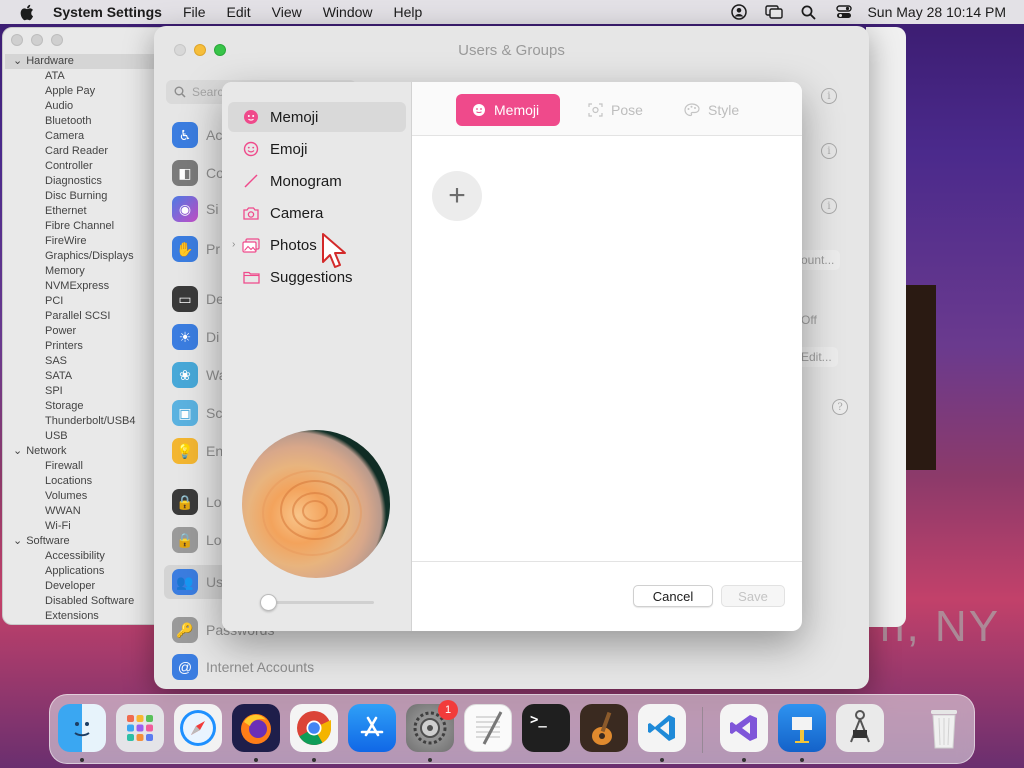 The width and height of the screenshot is (1024, 768). Describe the element at coordinates (802, 728) in the screenshot. I see `keynote-icon` at that location.